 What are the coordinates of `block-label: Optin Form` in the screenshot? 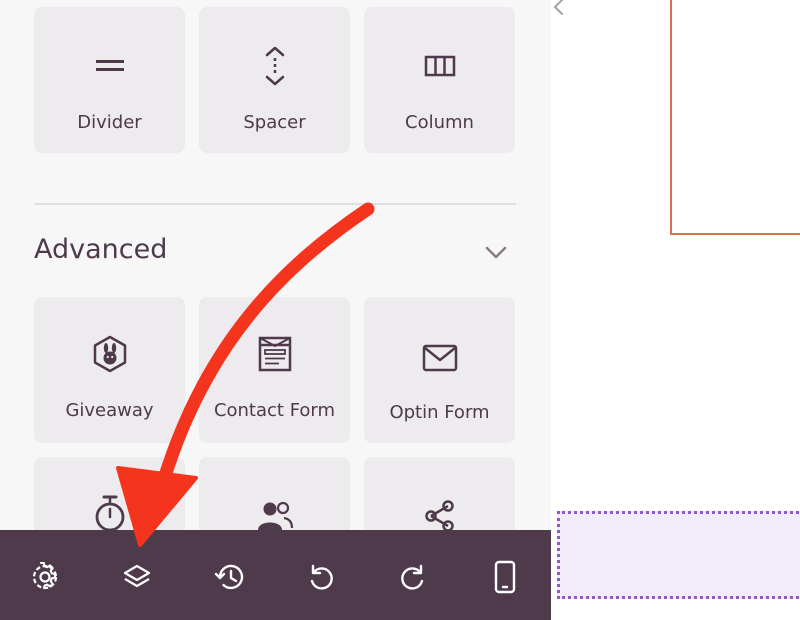 It's located at (439, 412).